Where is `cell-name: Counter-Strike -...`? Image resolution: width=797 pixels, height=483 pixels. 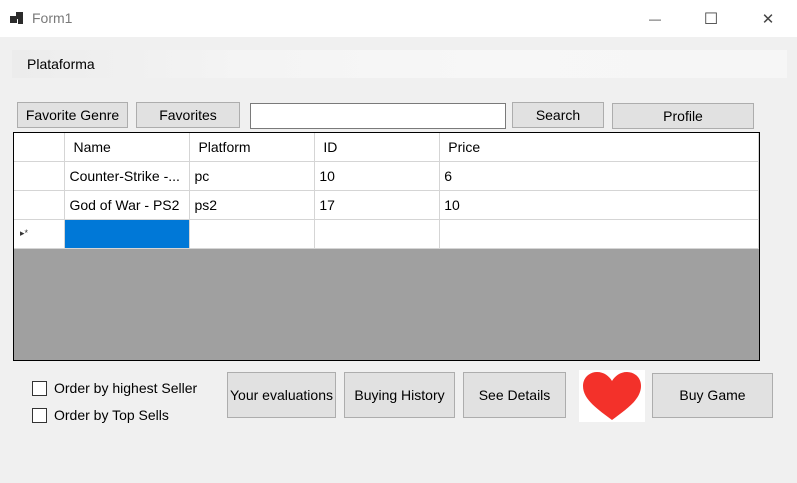 cell-name: Counter-Strike -... is located at coordinates (127, 176).